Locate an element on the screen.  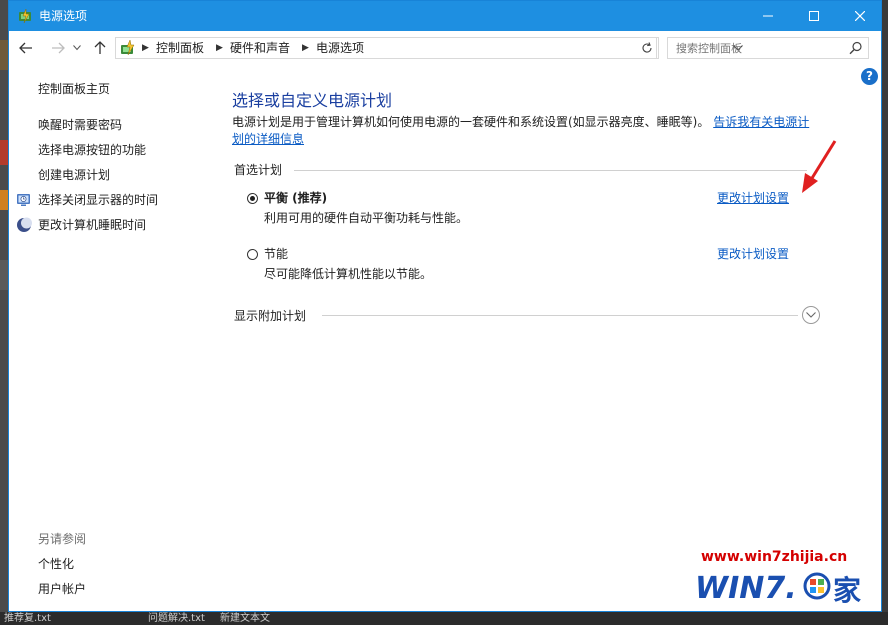
breadcrumb-control-panel: 控制面板 is located at coordinates (180, 48).